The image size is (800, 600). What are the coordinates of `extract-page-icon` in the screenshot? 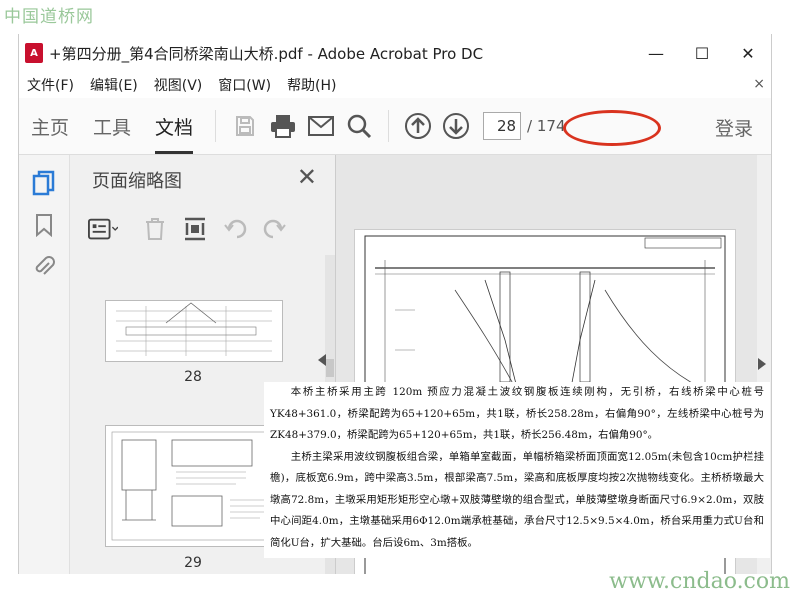 It's located at (195, 229).